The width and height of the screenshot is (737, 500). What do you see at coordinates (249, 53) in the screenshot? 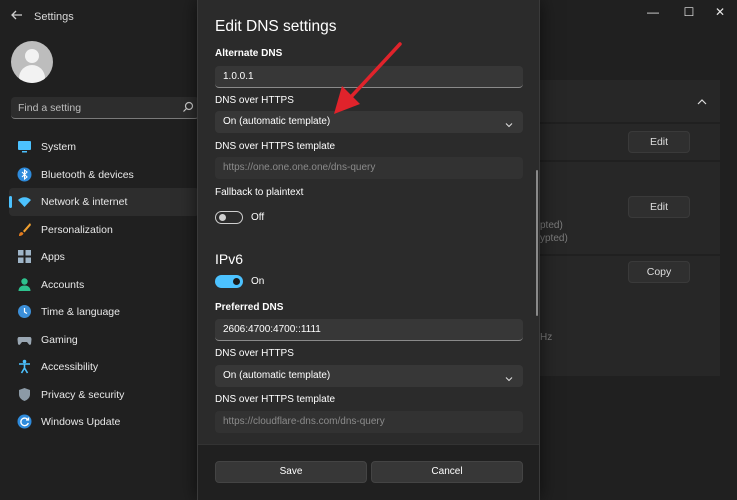
I see `alternate-dns-label: Alternate DNS` at bounding box center [249, 53].